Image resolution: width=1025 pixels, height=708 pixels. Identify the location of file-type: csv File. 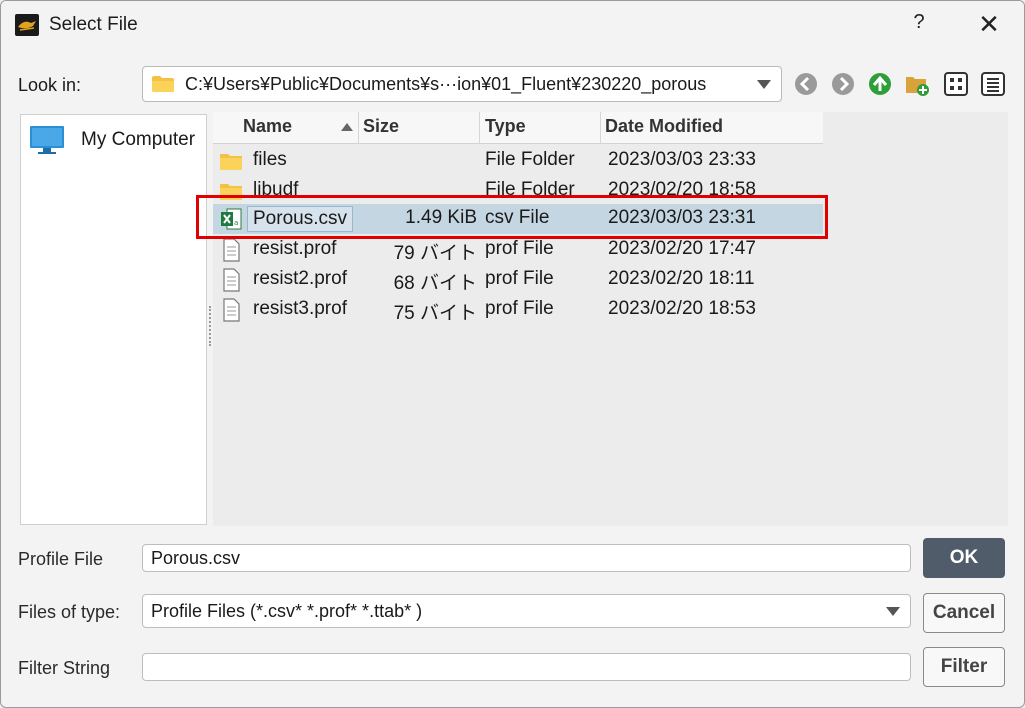
(517, 217).